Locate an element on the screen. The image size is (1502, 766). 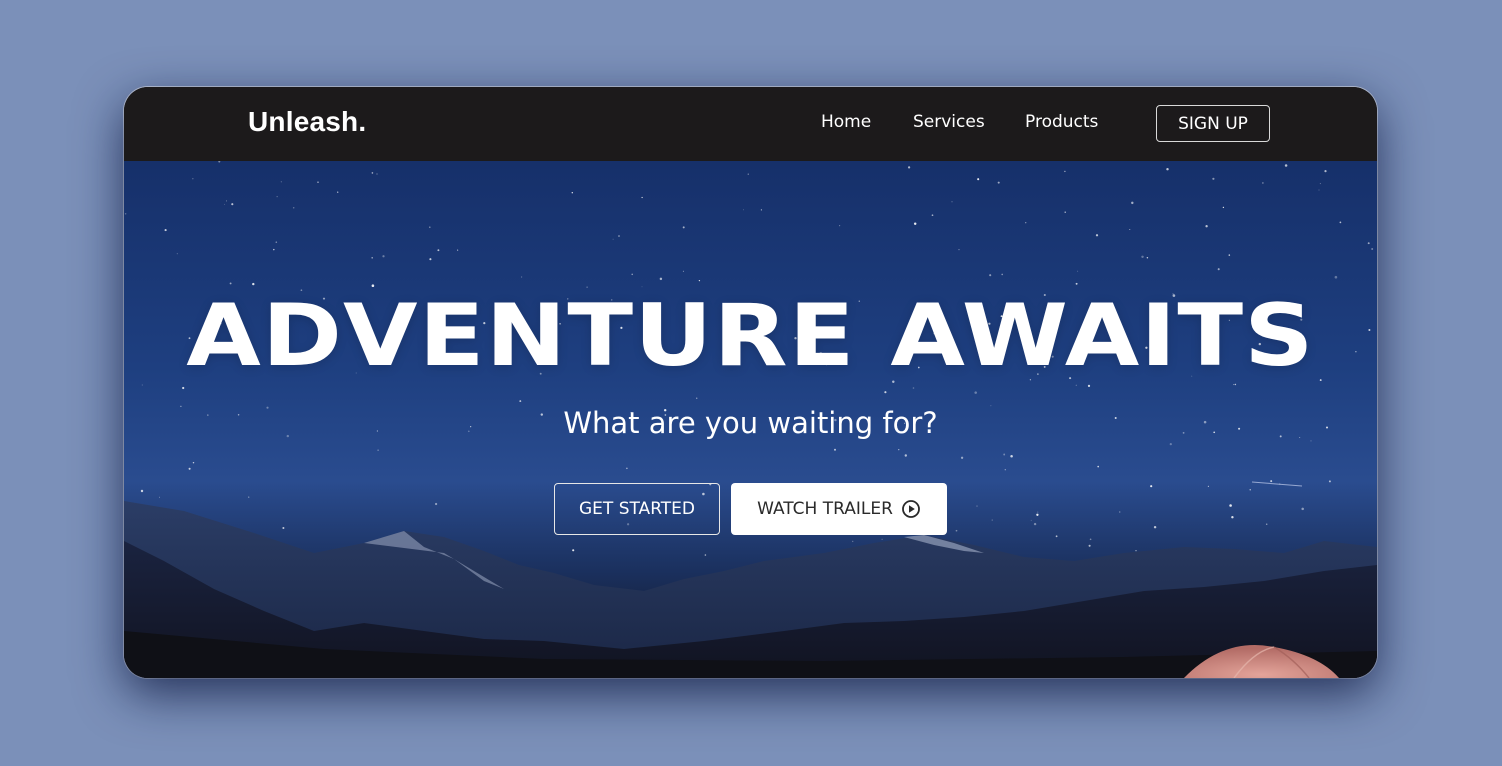
signup-button: SIGN UP is located at coordinates (1213, 123).